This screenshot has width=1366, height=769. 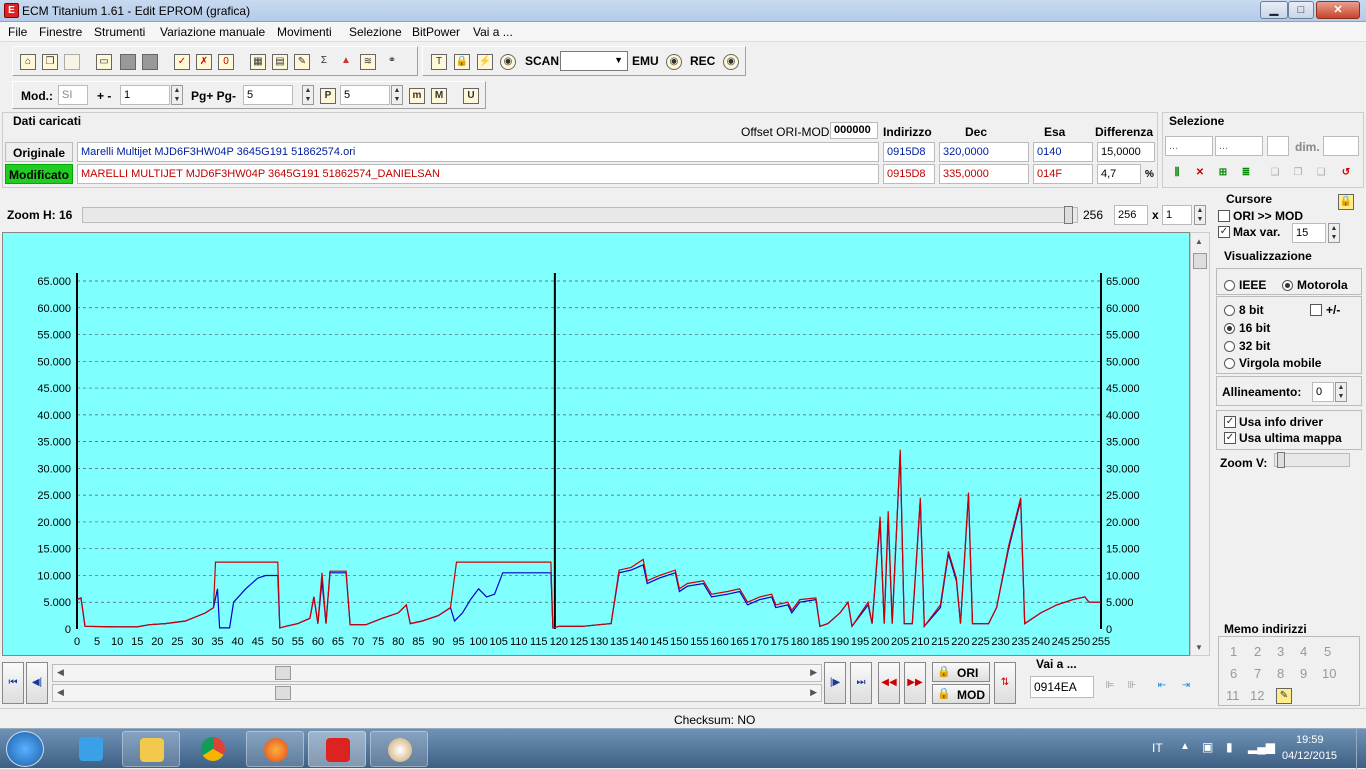 What do you see at coordinates (1278, 146) in the screenshot?
I see `selection-extra` at bounding box center [1278, 146].